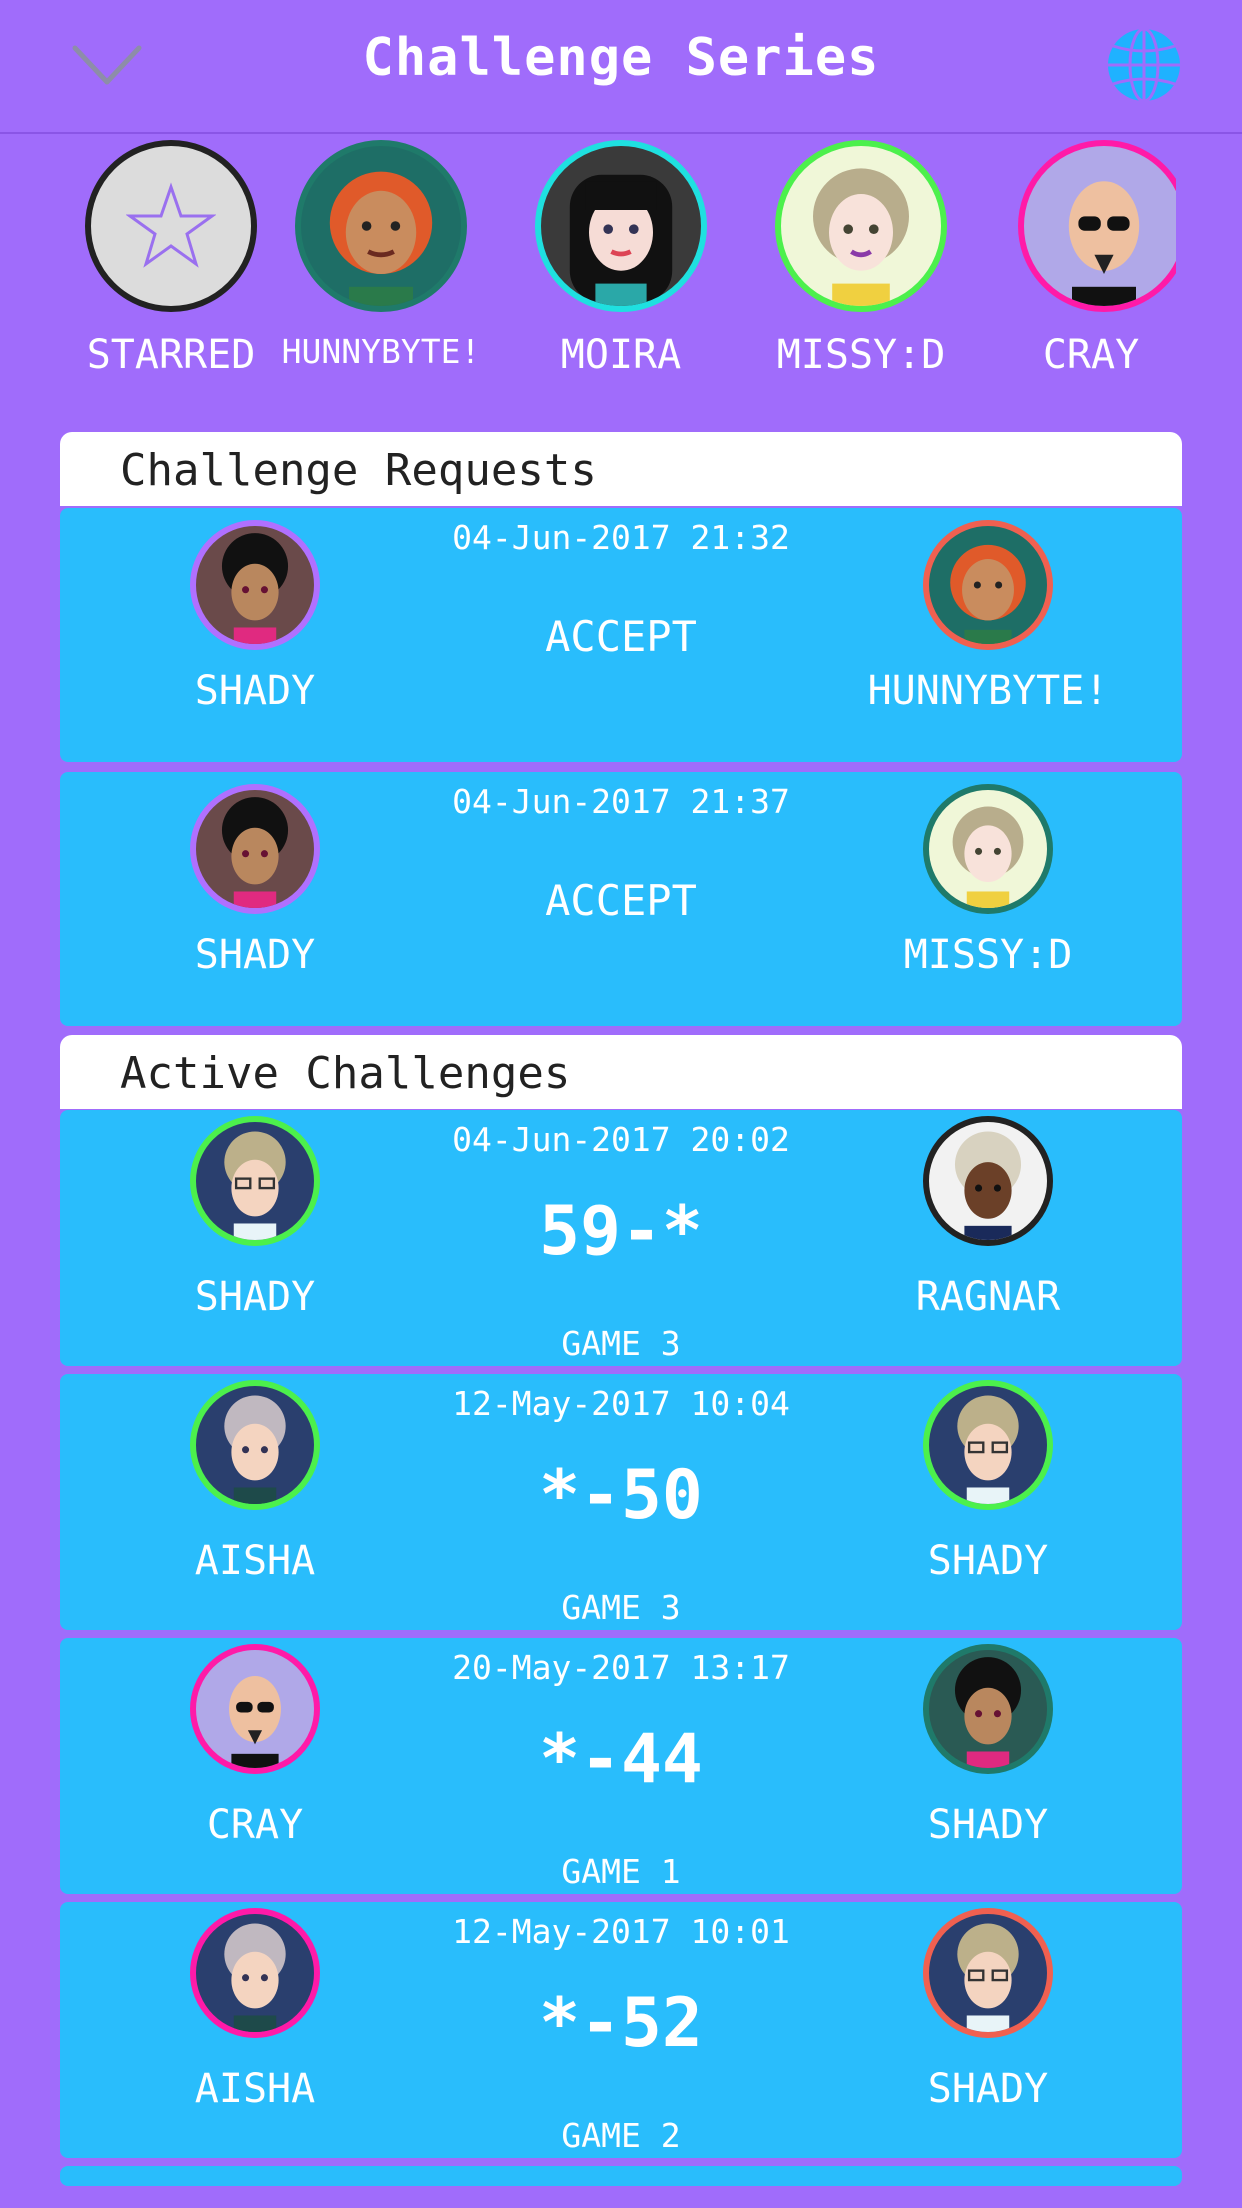 This screenshot has height=2208, width=1242. I want to click on globe-button, so click(1144, 65).